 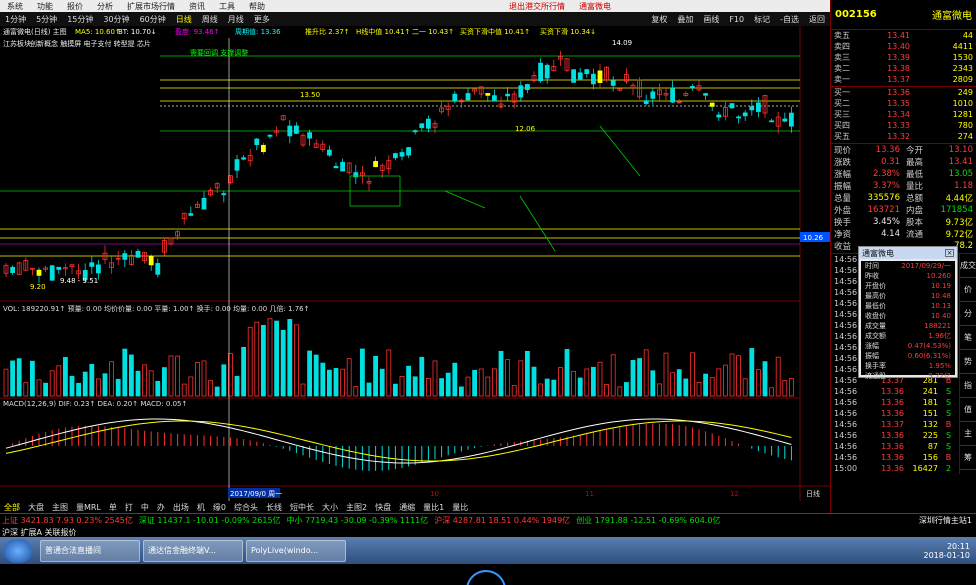 I want to click on tab-machine: 机, so click(x=201, y=507).